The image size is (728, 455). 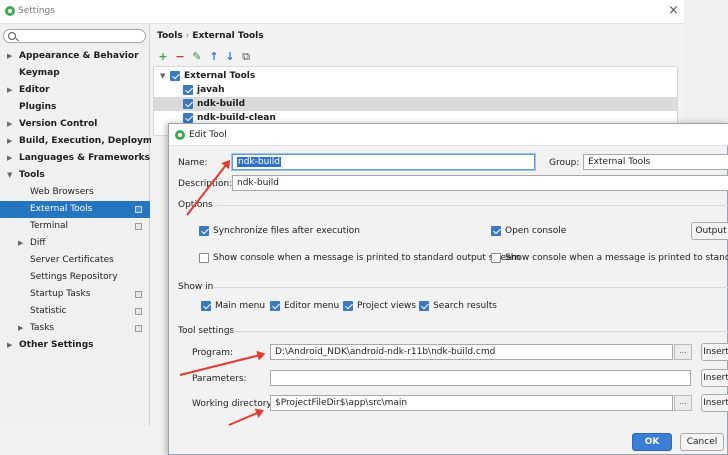 What do you see at coordinates (75, 90) in the screenshot?
I see `sidebar-item-editor: ▶ Editor` at bounding box center [75, 90].